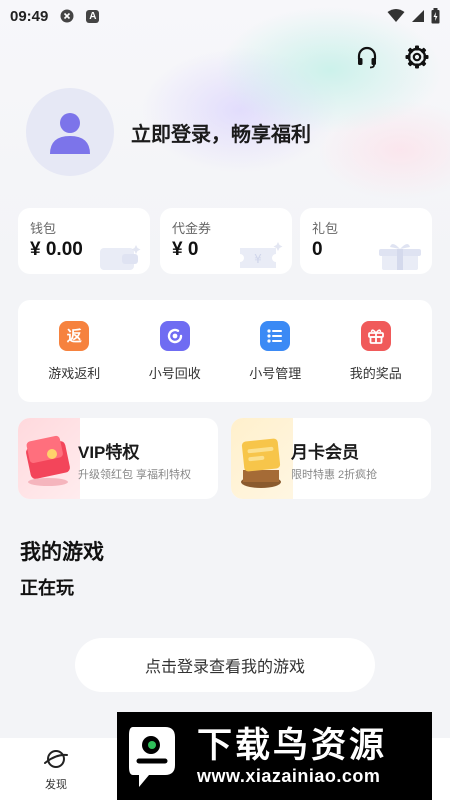  Describe the element at coordinates (292, 745) in the screenshot. I see `watermark-title: 下载鸟资源` at that location.